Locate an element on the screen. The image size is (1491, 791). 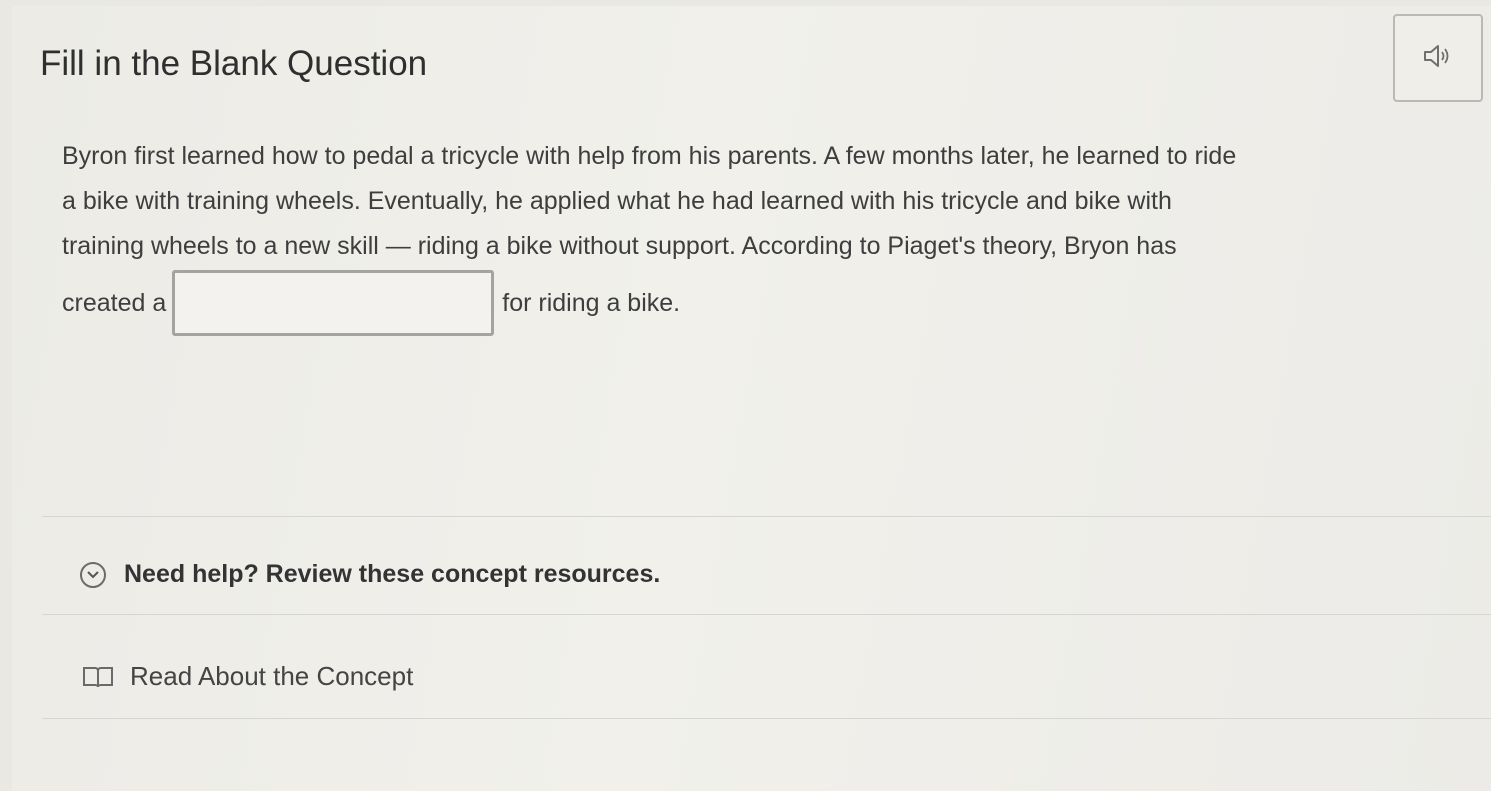
blank-sentence: created a for riding a bike. is located at coordinates (371, 303).